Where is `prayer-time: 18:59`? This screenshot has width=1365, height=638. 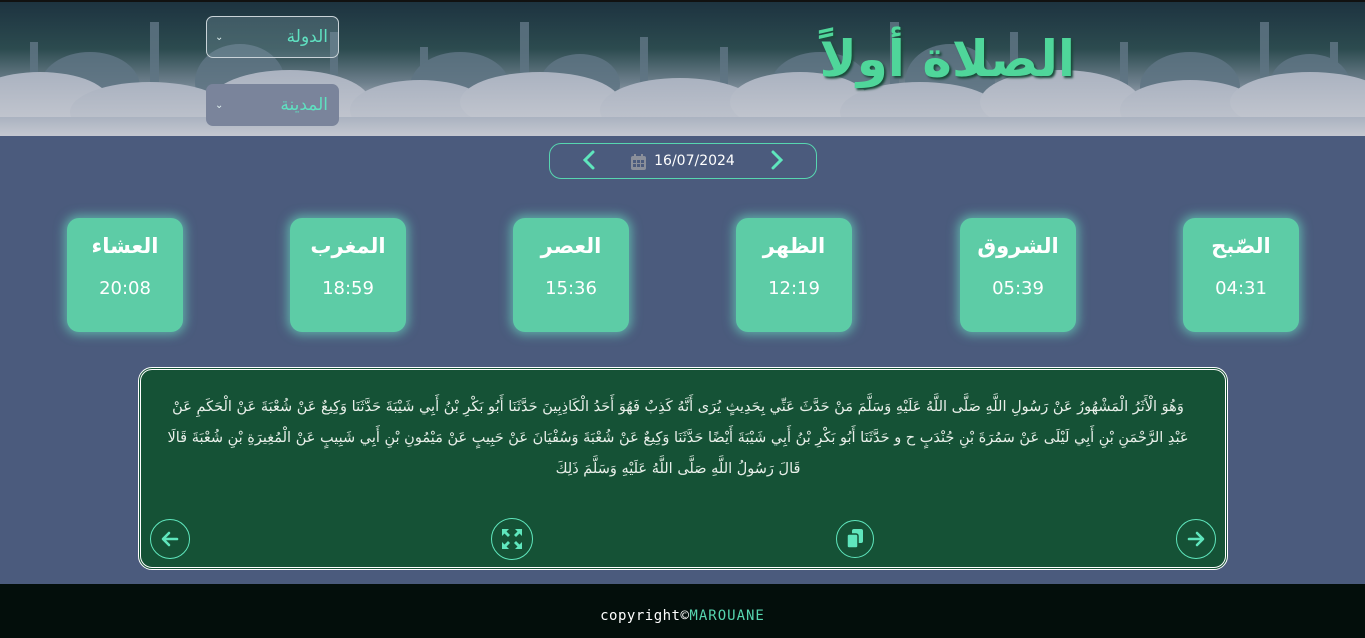
prayer-time: 18:59 is located at coordinates (348, 288).